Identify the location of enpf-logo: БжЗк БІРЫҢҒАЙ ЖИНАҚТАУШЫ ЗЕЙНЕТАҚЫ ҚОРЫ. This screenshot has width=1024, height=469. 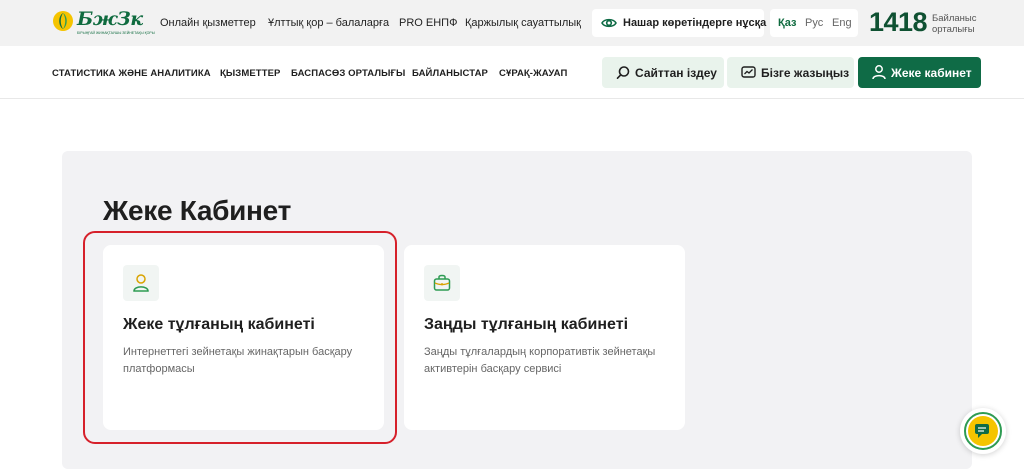
(103, 23).